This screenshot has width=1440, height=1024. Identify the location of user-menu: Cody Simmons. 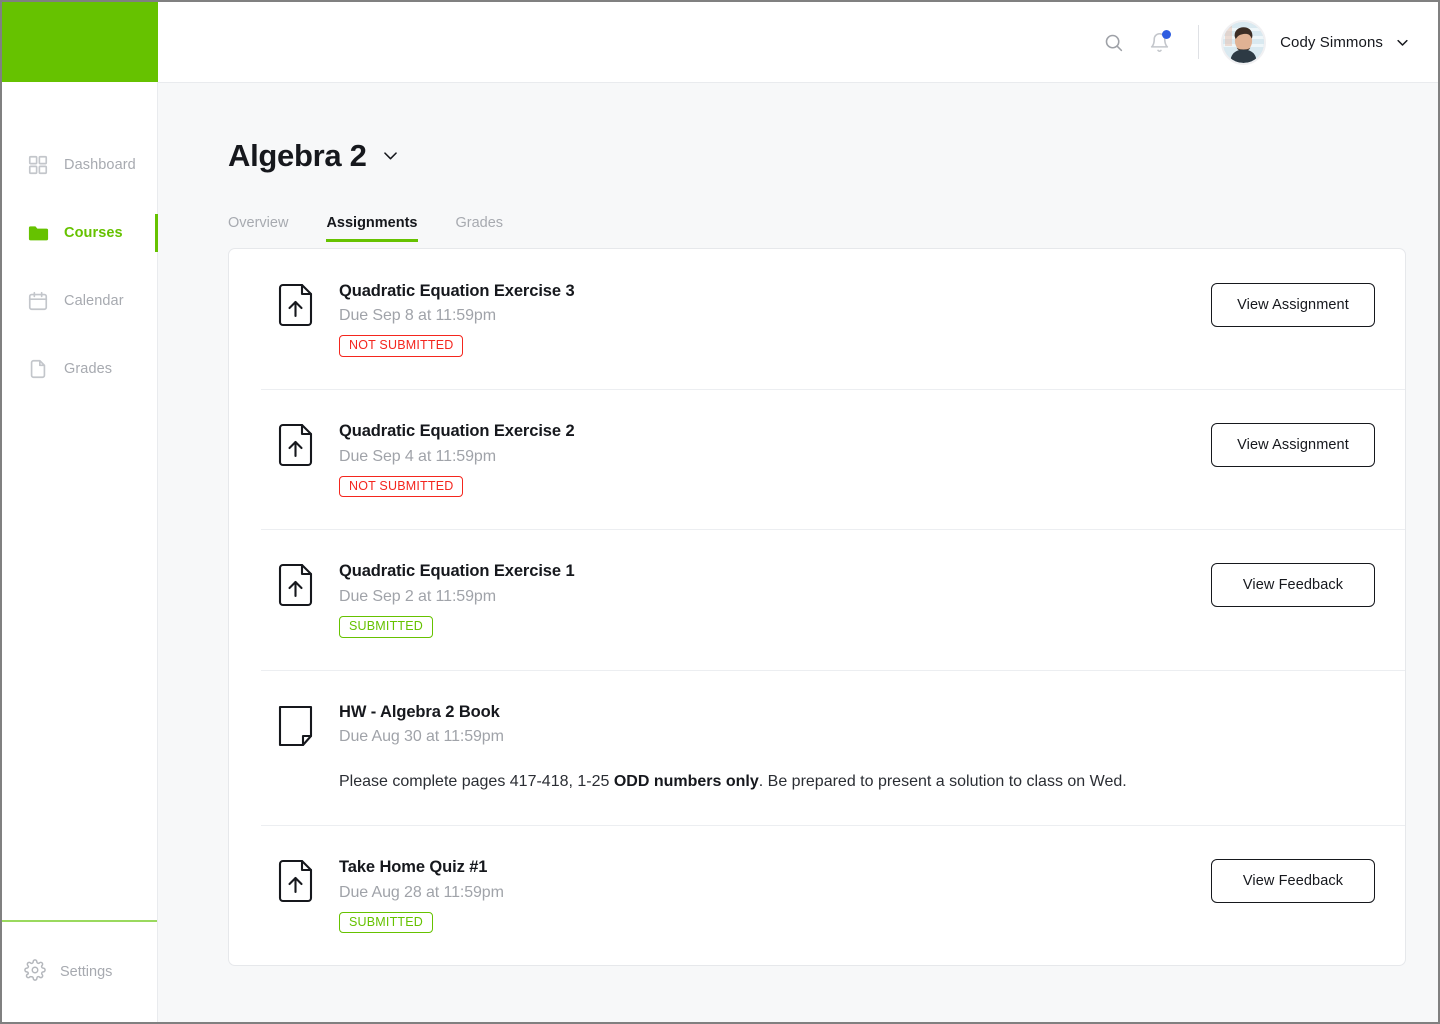
(1315, 42).